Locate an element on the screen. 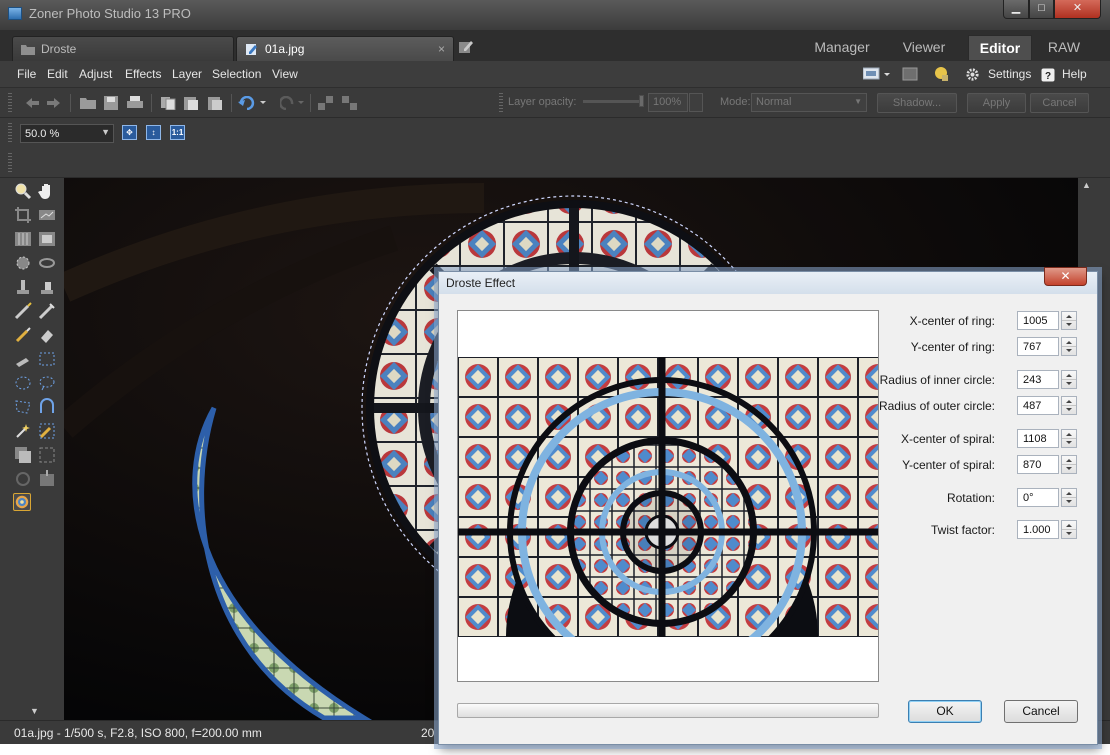 This screenshot has height=755, width=1110. x-center-ring-spinner is located at coordinates (1069, 320).